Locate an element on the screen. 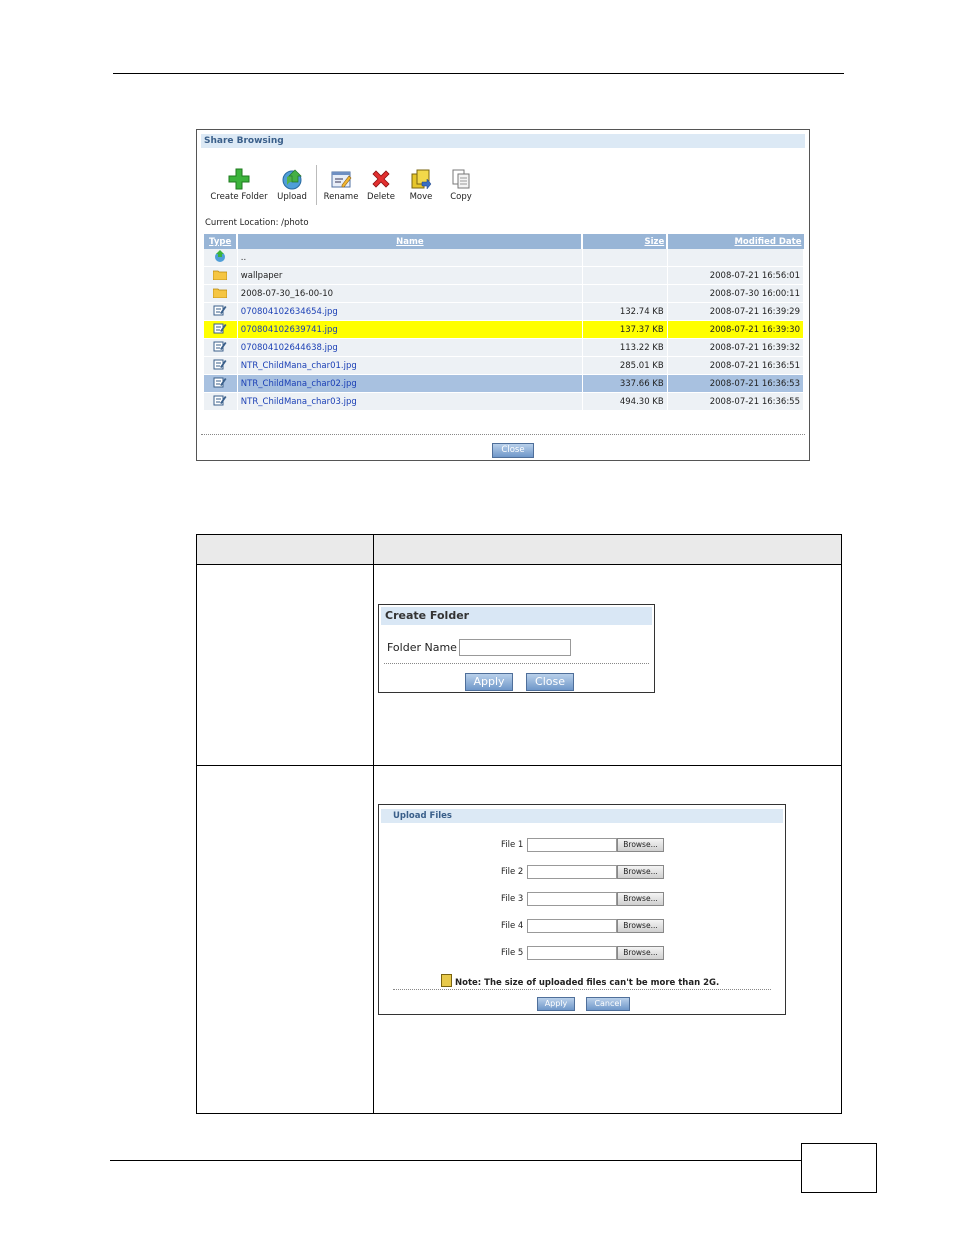 The image size is (954, 1235). table-row: .. is located at coordinates (504, 258).